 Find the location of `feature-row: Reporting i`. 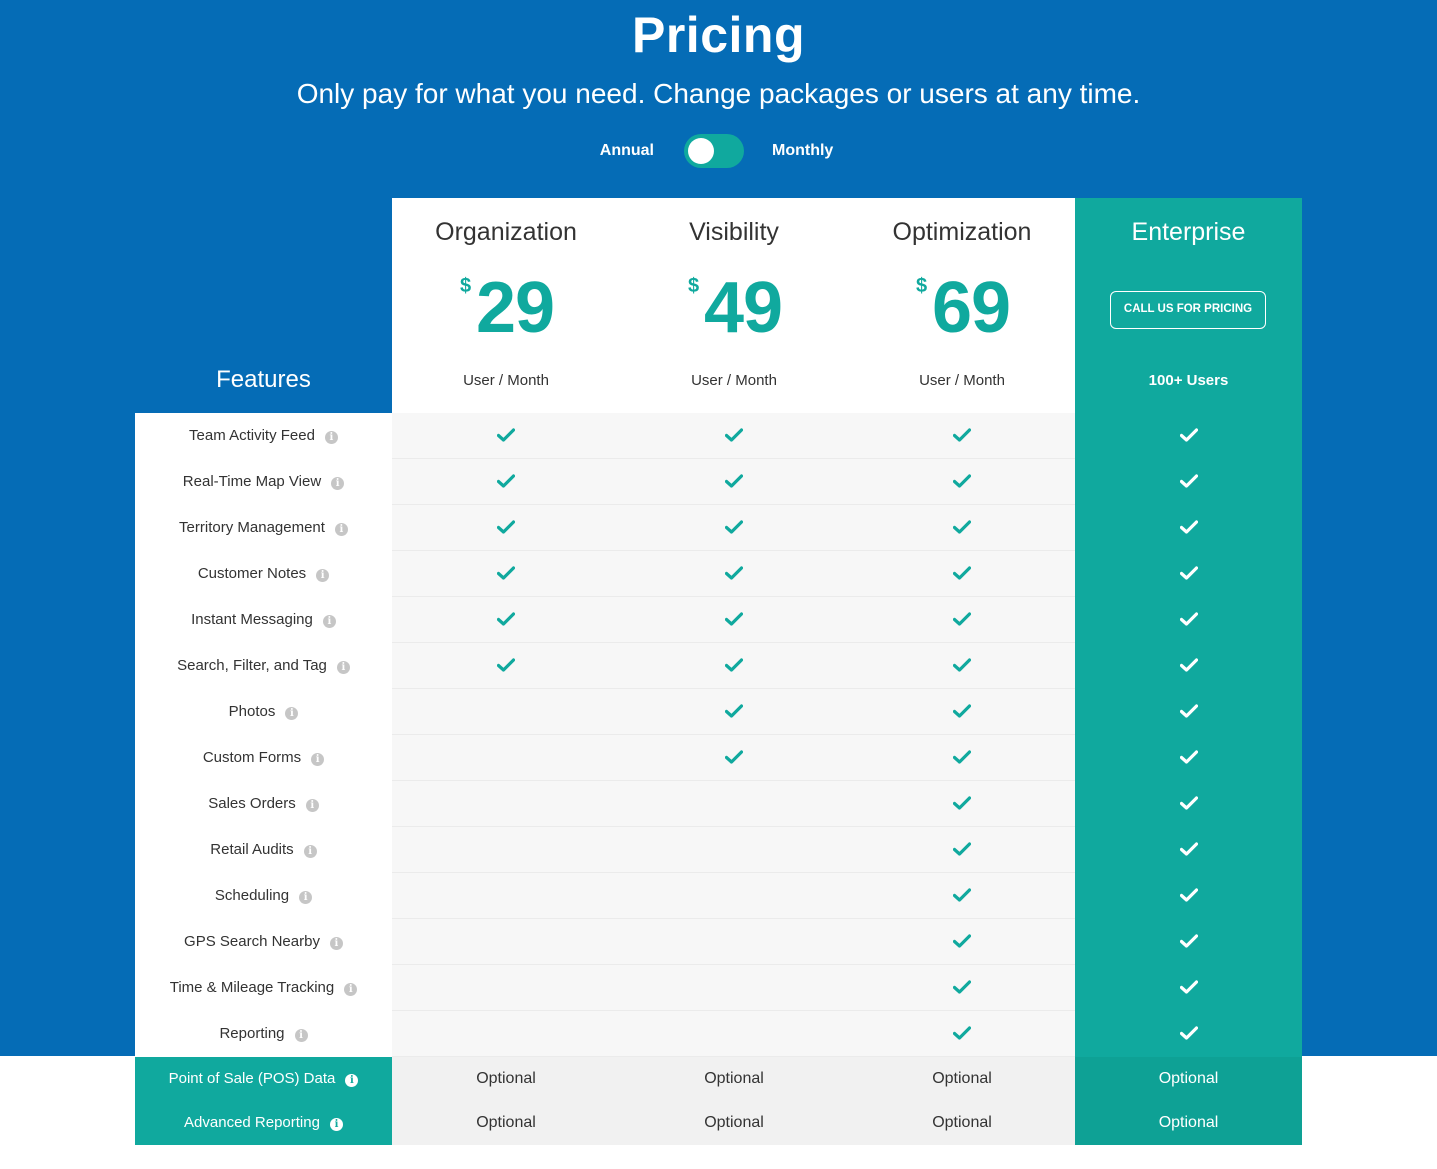

feature-row: Reporting i is located at coordinates (718, 1034).